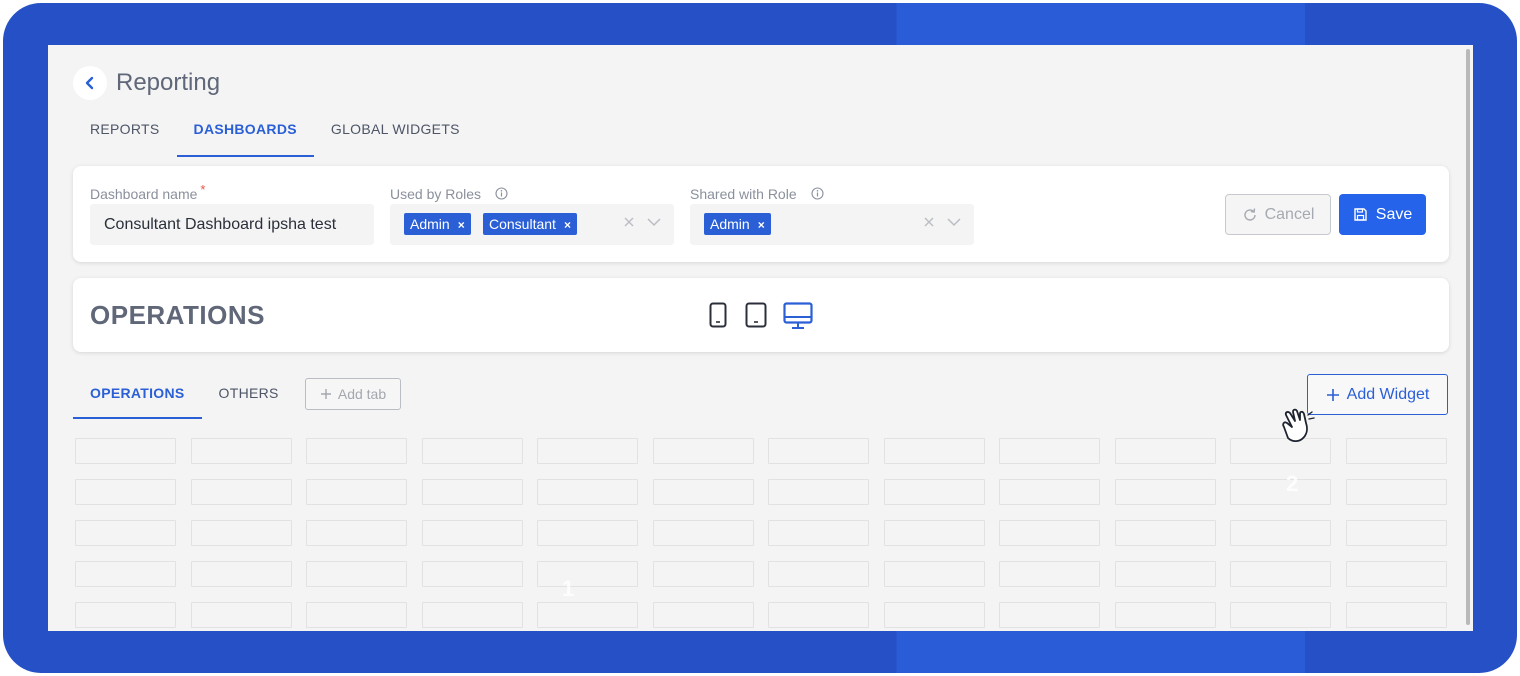  I want to click on hand-cursor-icon, so click(1298, 425).